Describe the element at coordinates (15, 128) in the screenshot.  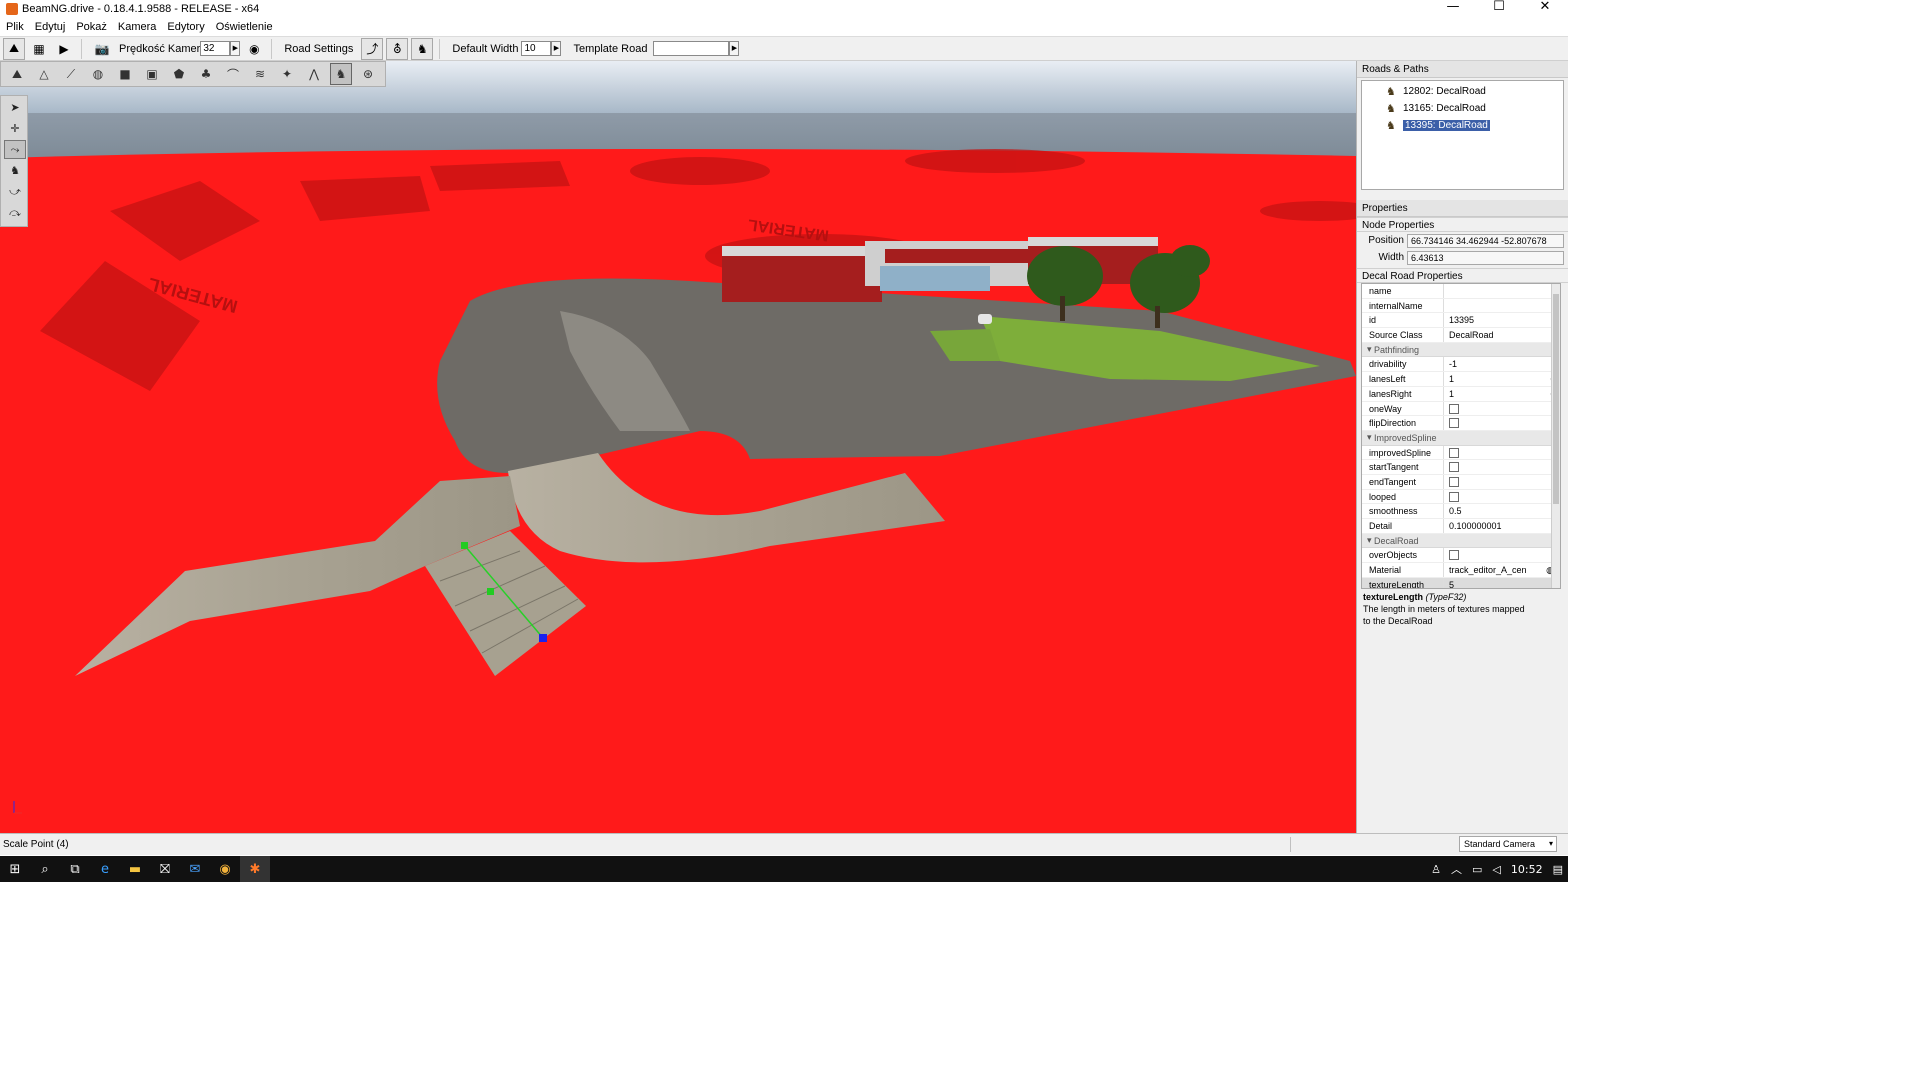
I see `move-point-icon: ✛` at that location.